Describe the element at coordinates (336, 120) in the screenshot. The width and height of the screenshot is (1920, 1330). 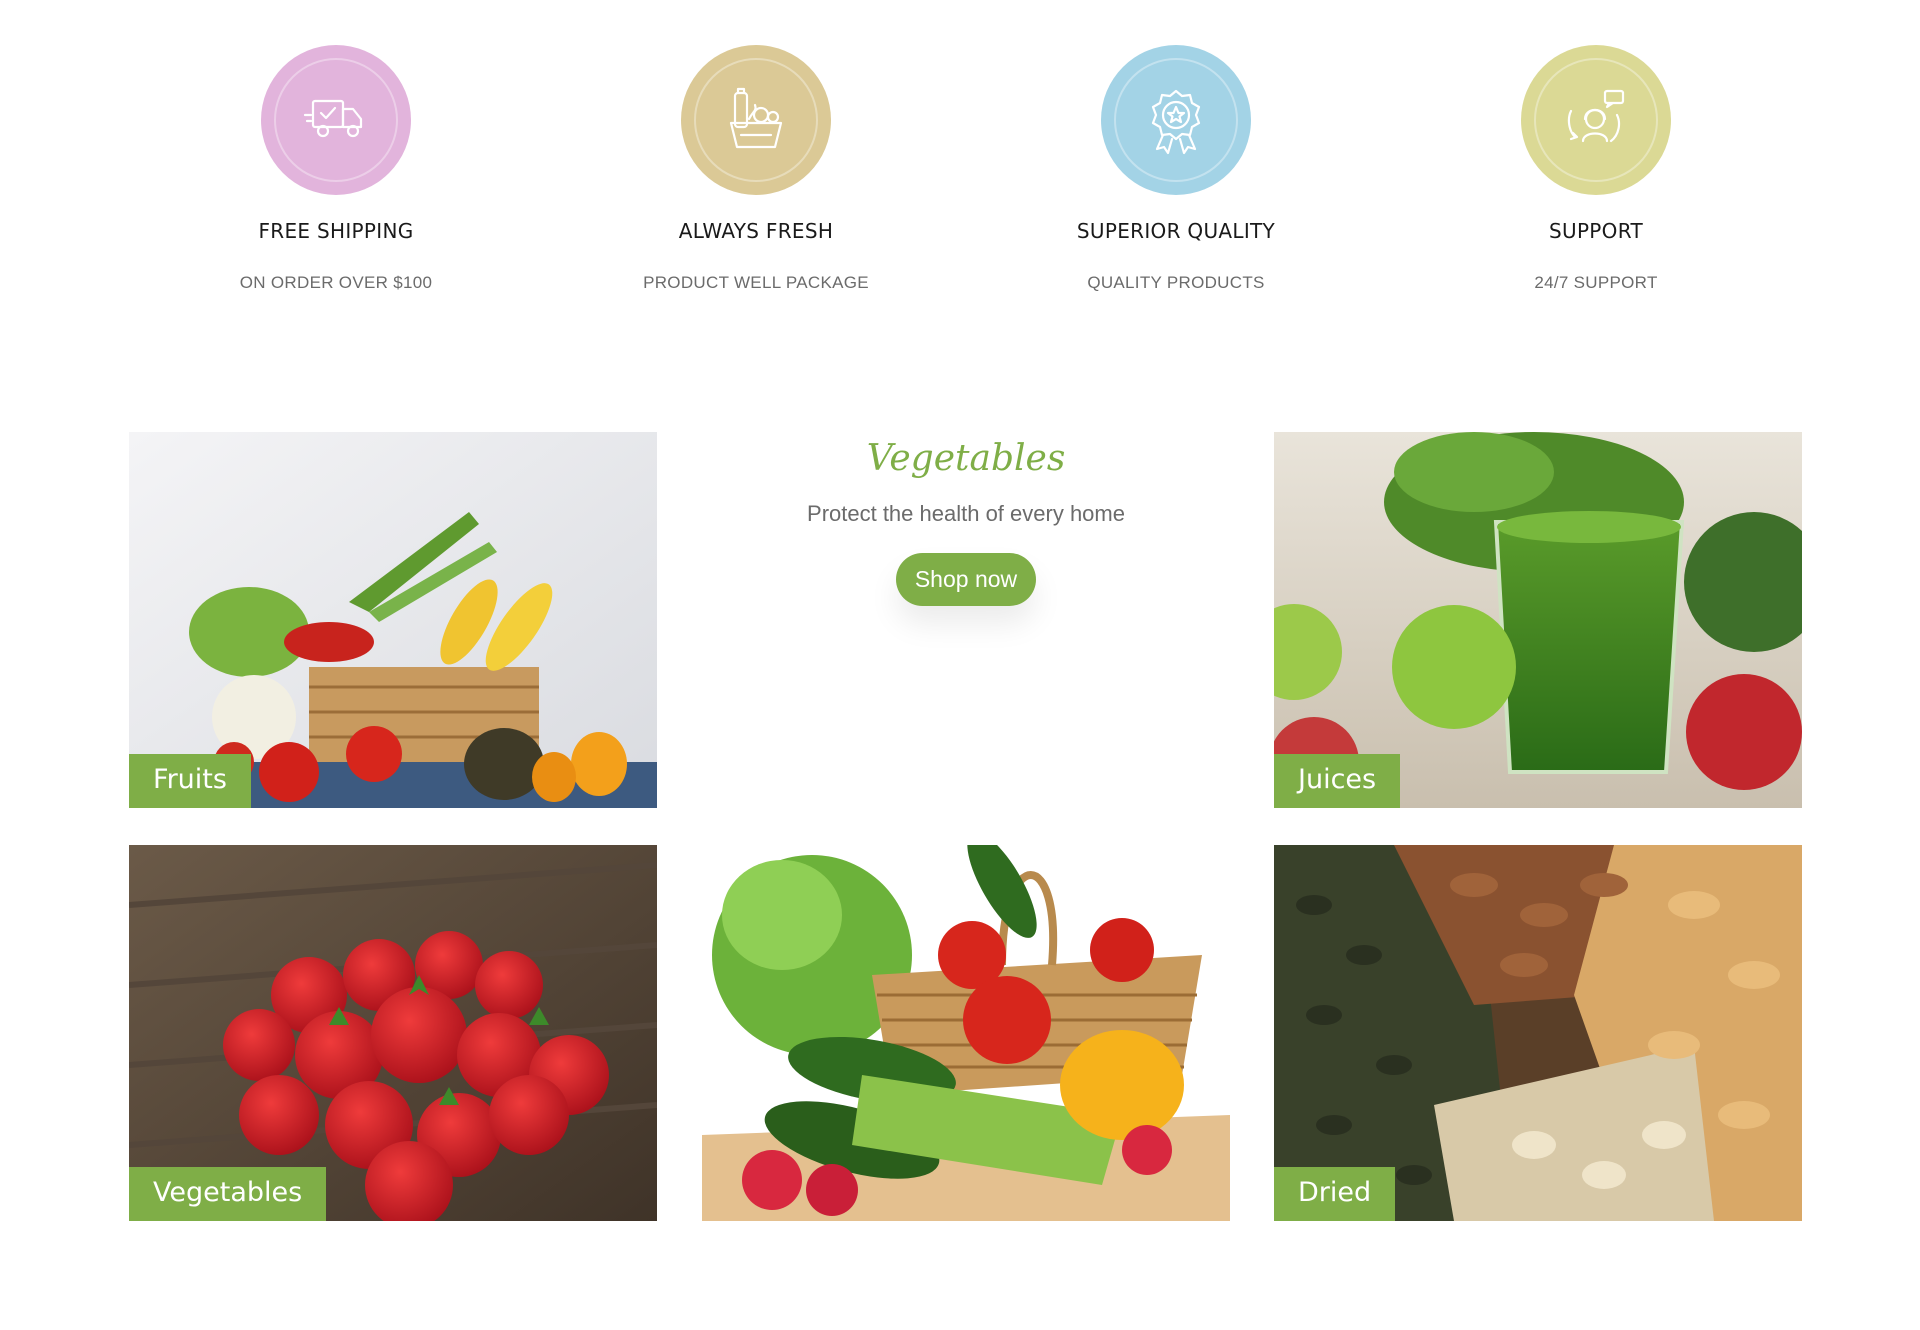
I see `delivery-truck-icon` at that location.